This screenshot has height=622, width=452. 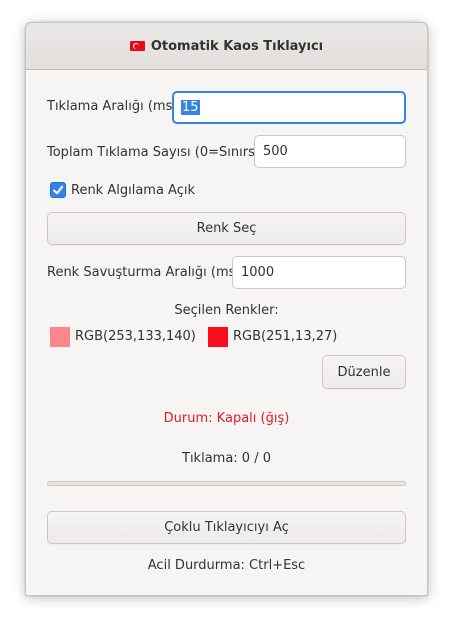 I want to click on status-text: Durum: Kapalı (ğış), so click(x=226, y=418).